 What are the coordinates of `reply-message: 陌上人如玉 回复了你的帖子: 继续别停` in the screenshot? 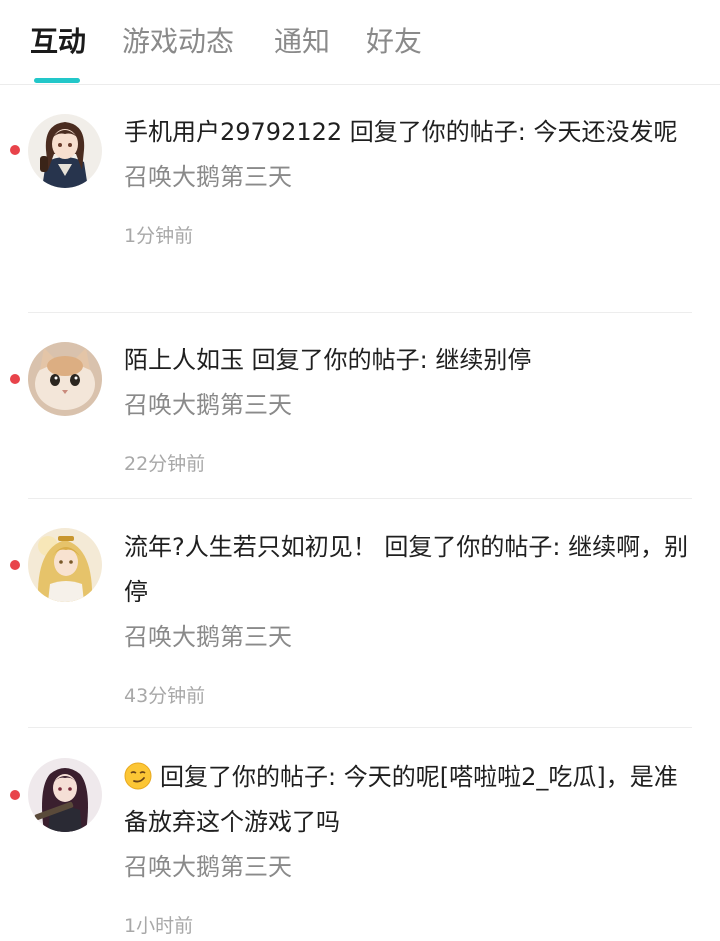 It's located at (410, 360).